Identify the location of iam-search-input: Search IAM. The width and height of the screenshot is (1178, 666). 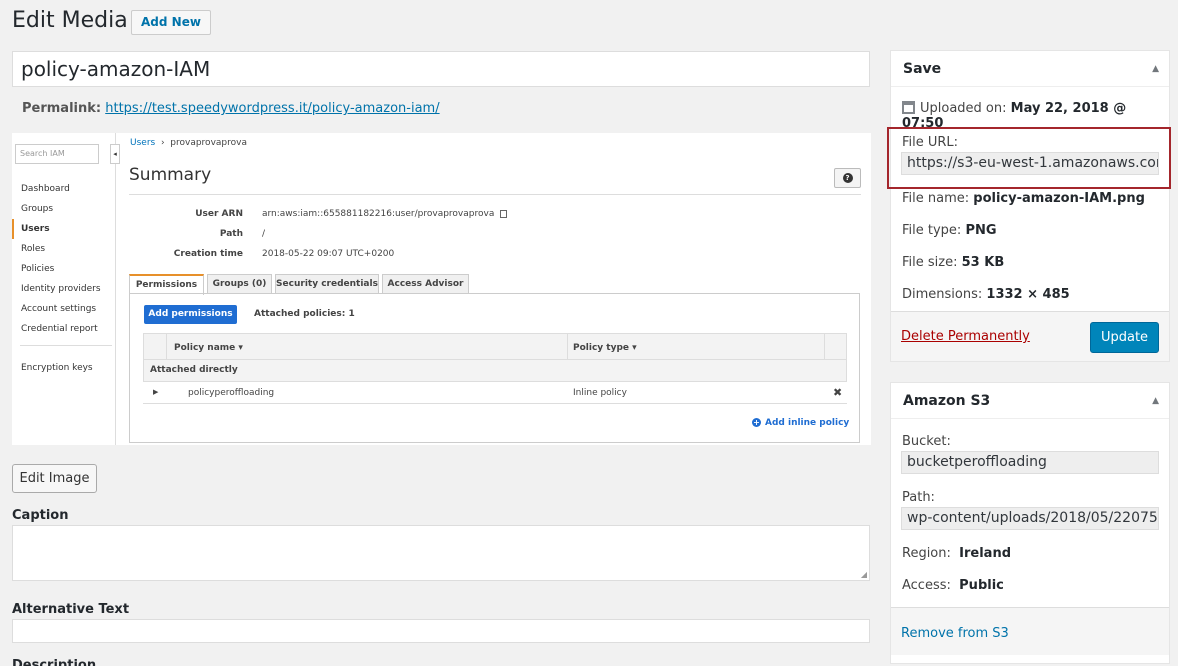
(57, 154).